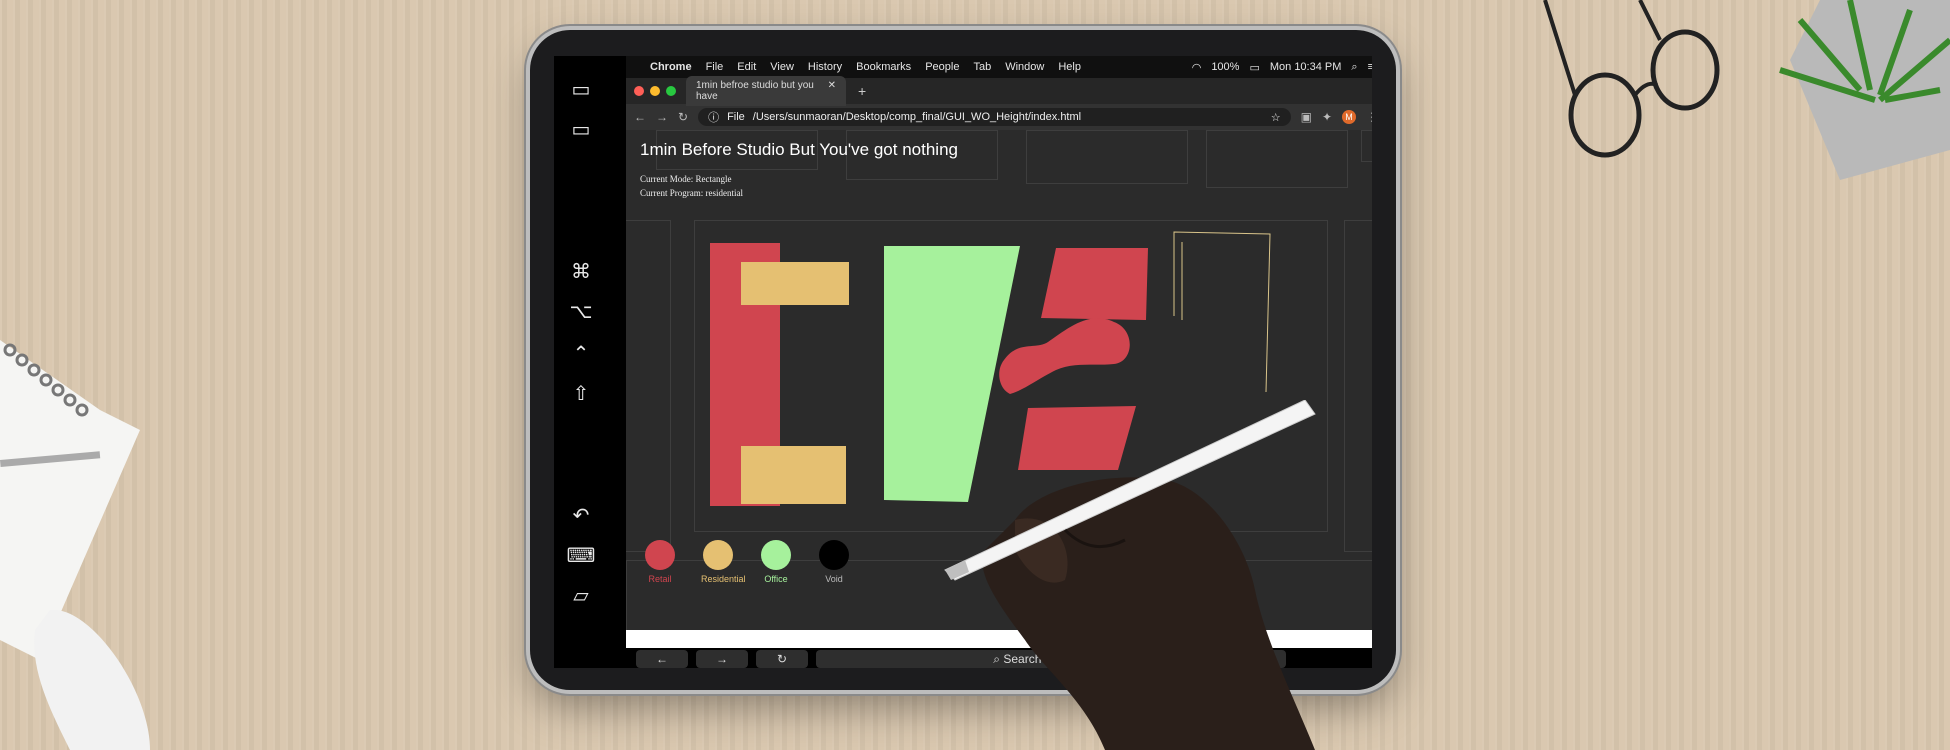 The height and width of the screenshot is (750, 1950). What do you see at coordinates (755, 91) in the screenshot?
I see `tab-title: 1min befroe studio but you have` at bounding box center [755, 91].